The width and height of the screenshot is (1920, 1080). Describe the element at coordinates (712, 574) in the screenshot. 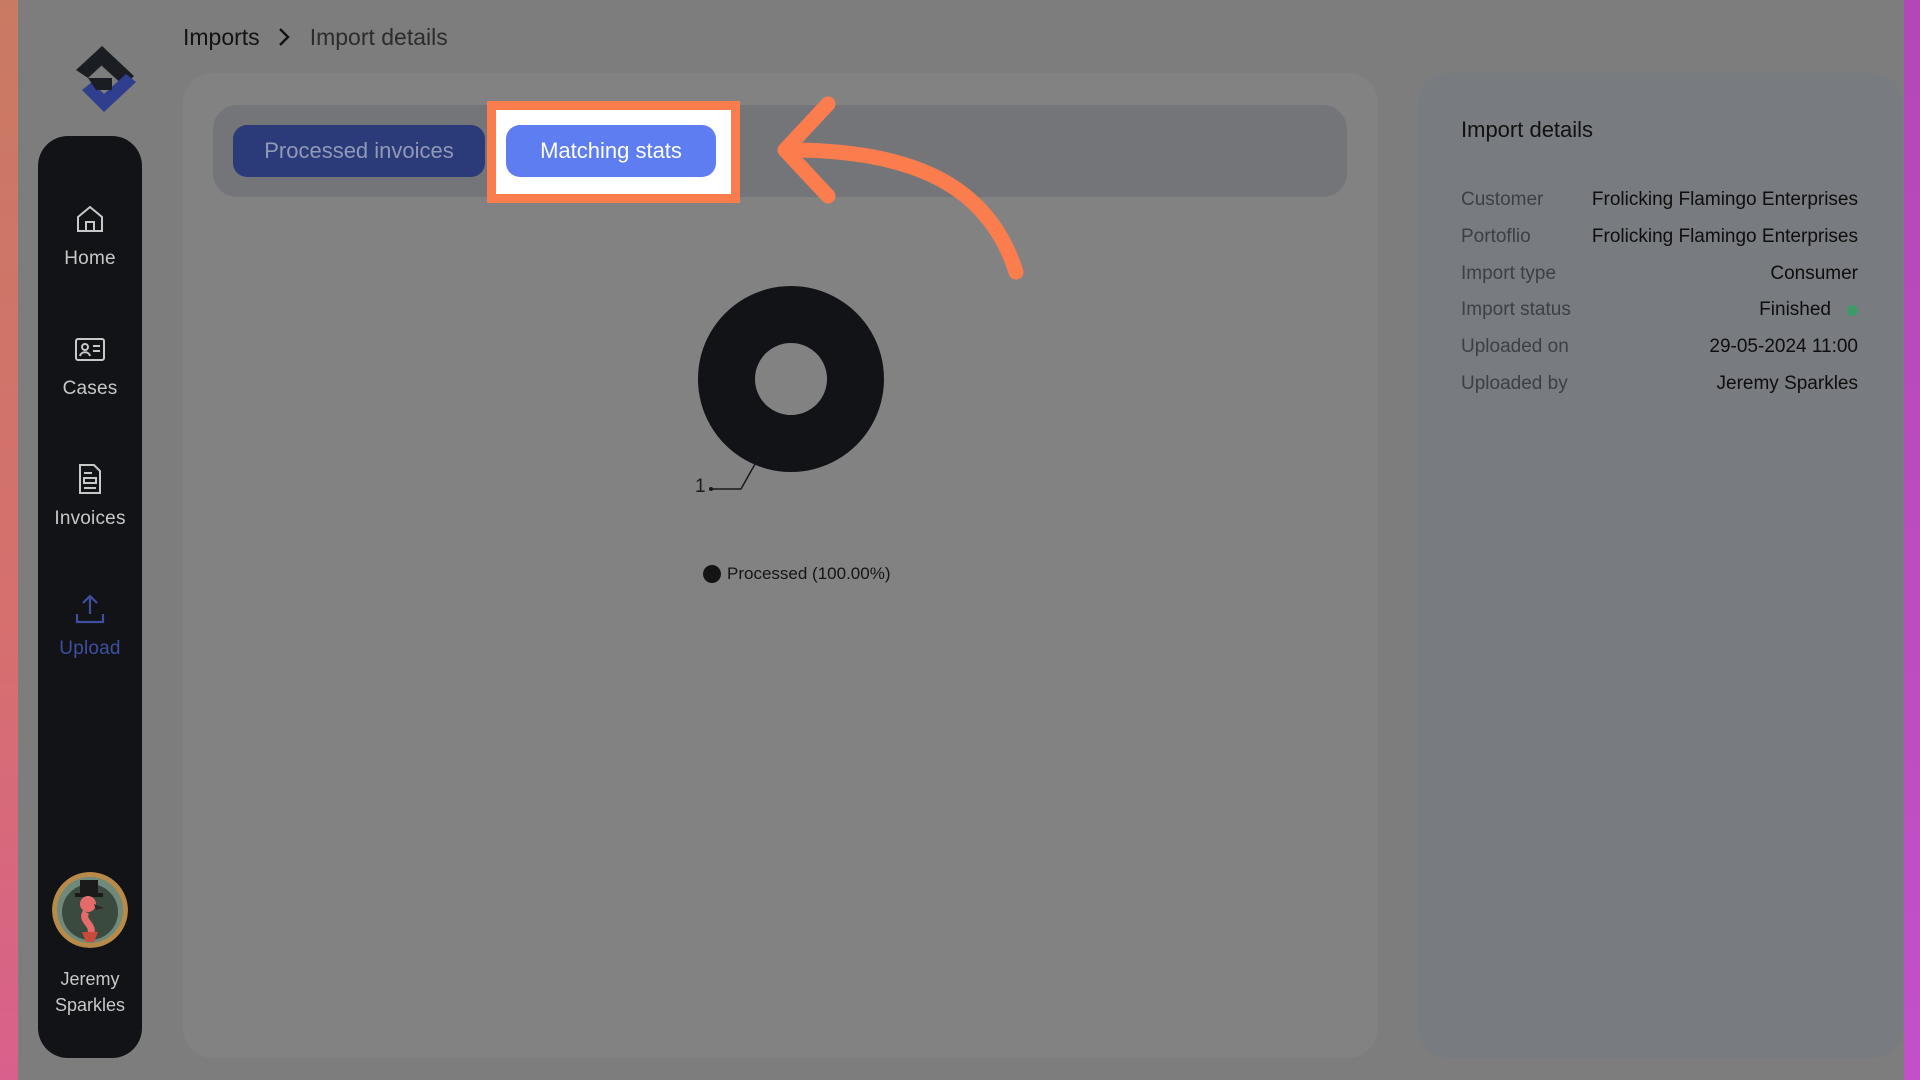

I see `legend-dot` at that location.